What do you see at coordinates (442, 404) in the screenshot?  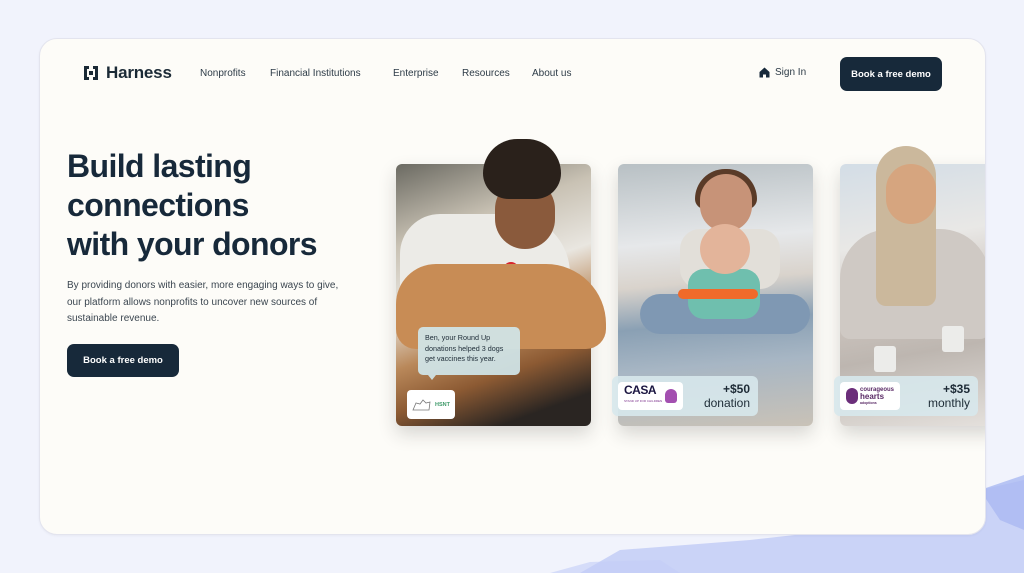 I see `hsnt-logo-text: HSNT` at bounding box center [442, 404].